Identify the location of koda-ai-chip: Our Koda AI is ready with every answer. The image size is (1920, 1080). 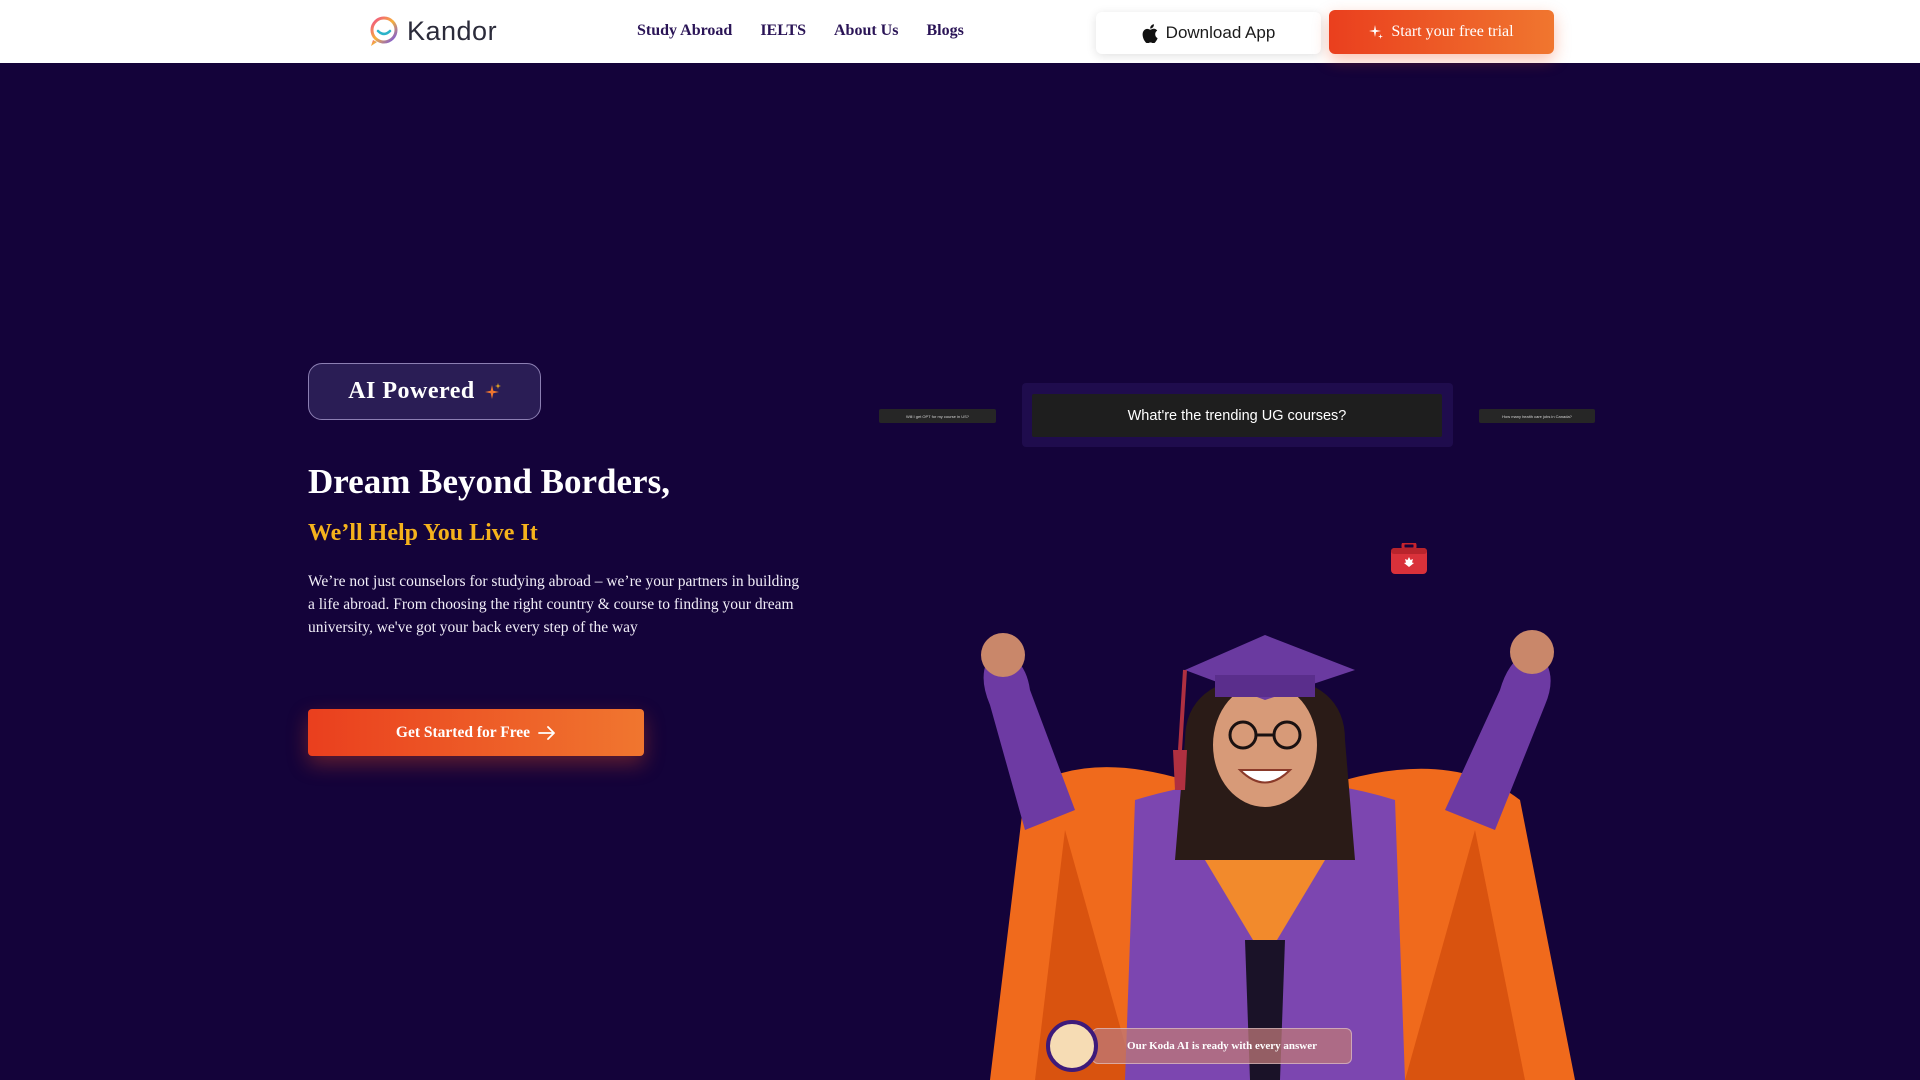
(1199, 1046).